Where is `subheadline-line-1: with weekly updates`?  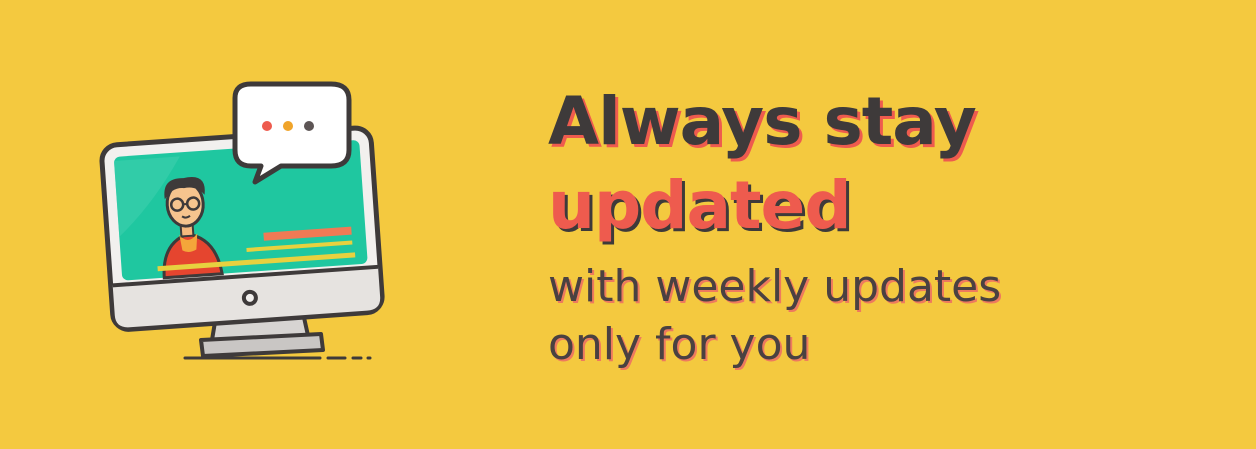 subheadline-line-1: with weekly updates is located at coordinates (775, 286).